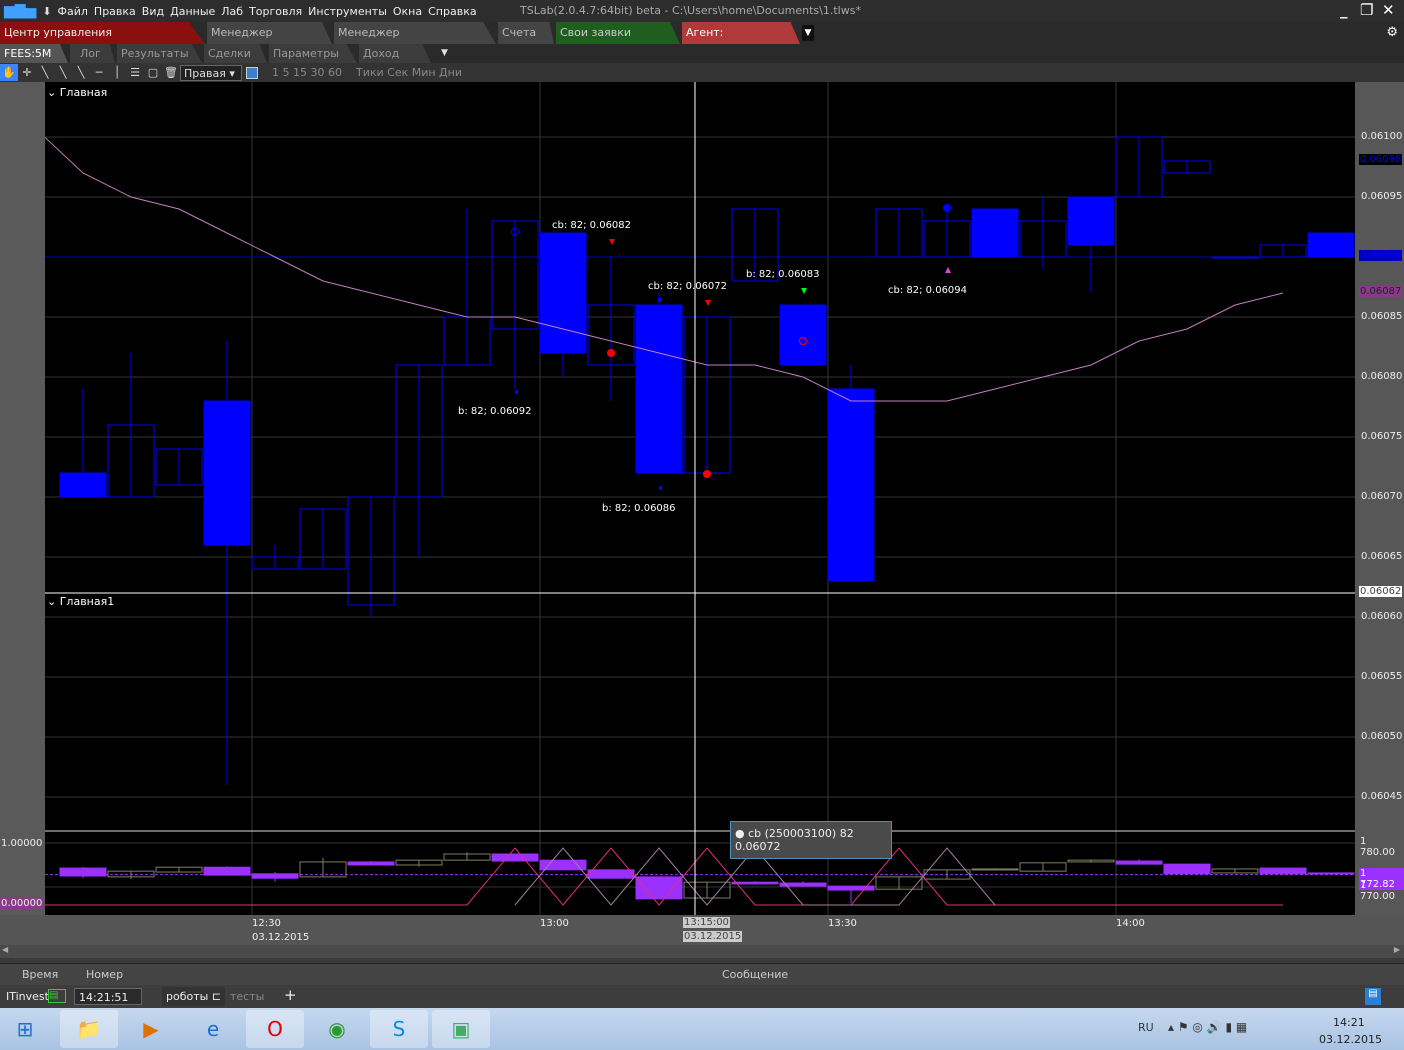 This screenshot has height=1050, width=1404. Describe the element at coordinates (45, 72) in the screenshot. I see `line-tool-icon: ╲` at that location.